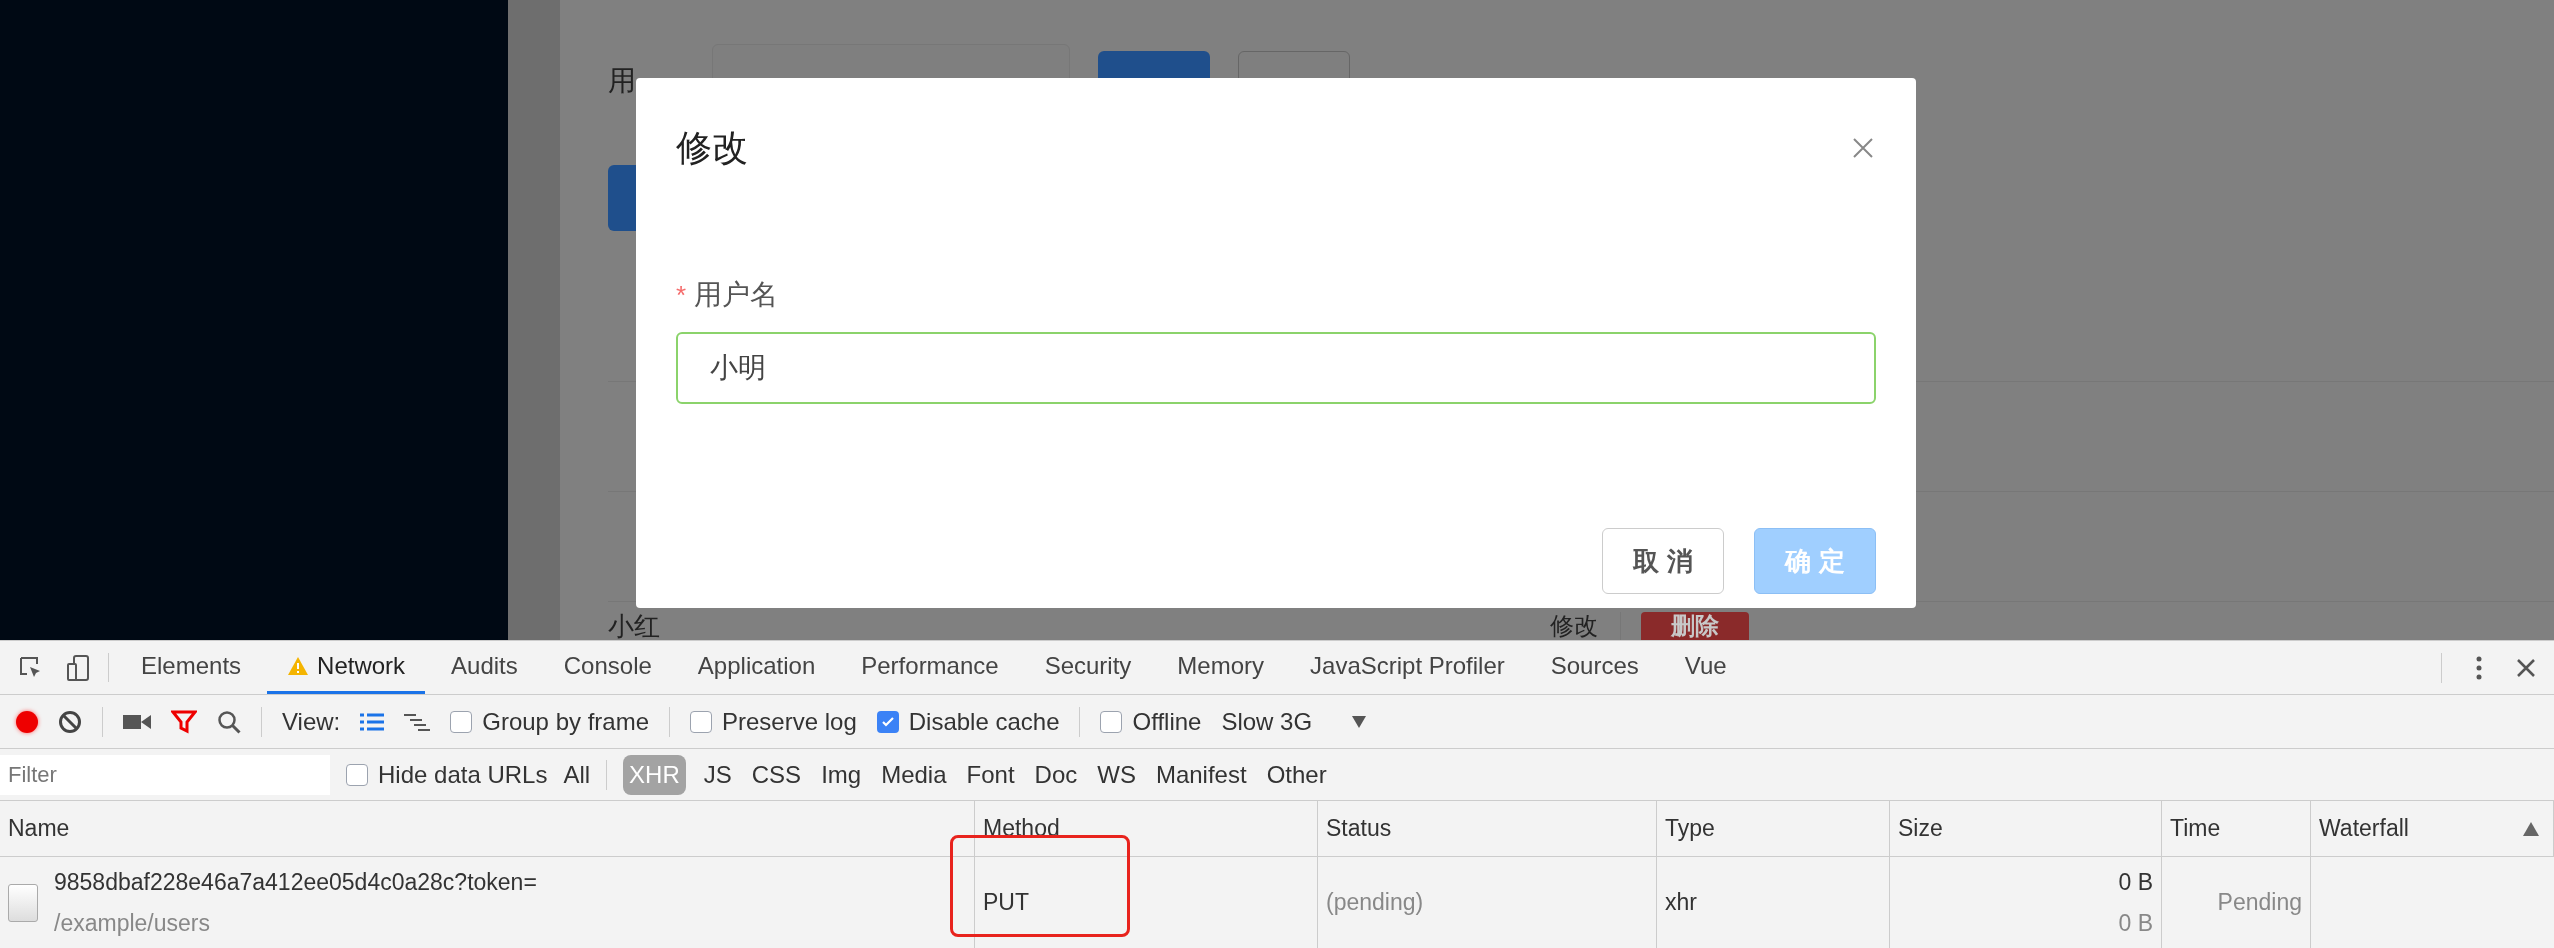  Describe the element at coordinates (1695, 626) in the screenshot. I see `action-button: 删除` at that location.